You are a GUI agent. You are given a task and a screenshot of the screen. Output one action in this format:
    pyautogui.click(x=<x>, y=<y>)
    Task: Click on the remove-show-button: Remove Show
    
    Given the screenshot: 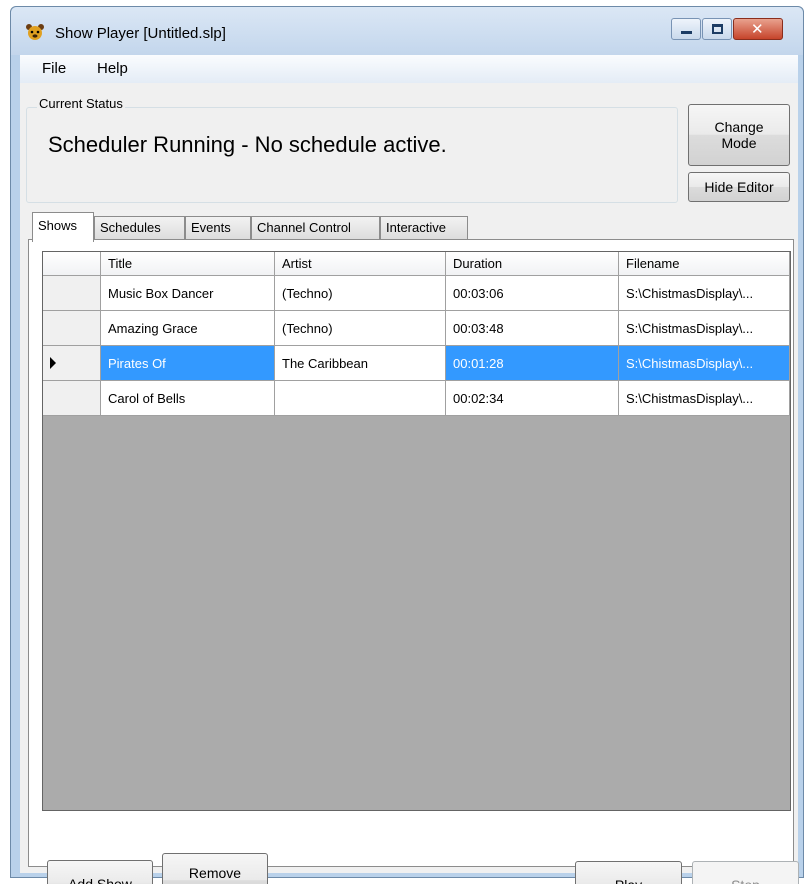 What is the action you would take?
    pyautogui.click(x=215, y=868)
    